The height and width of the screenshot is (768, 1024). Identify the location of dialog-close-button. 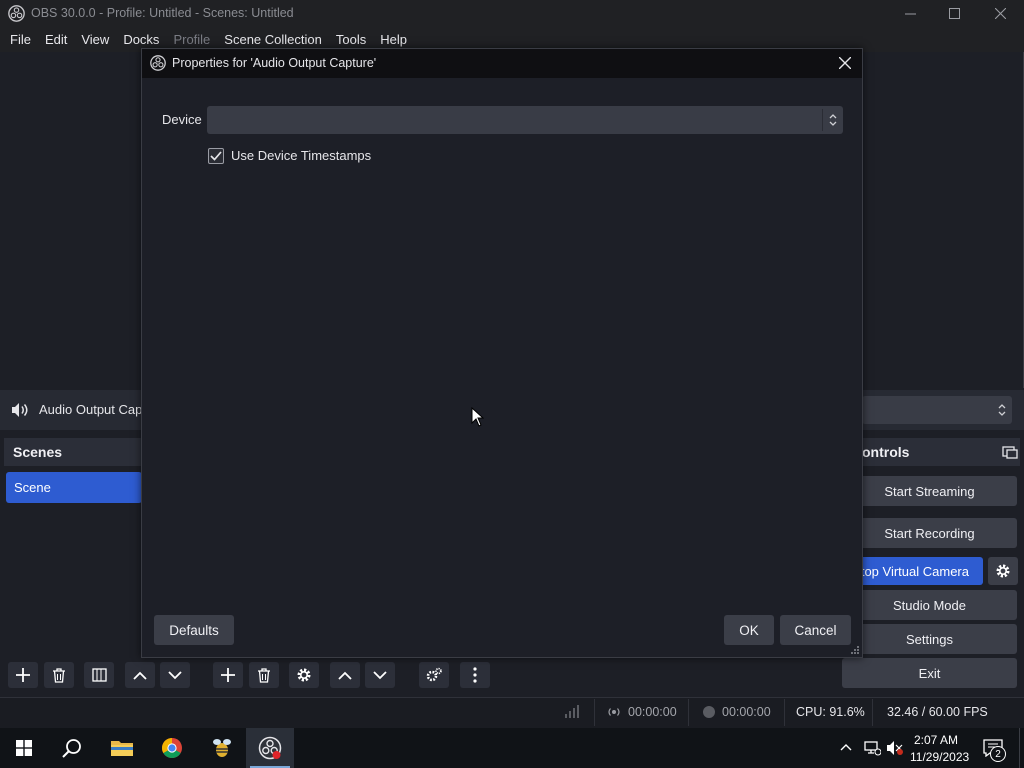
(845, 63).